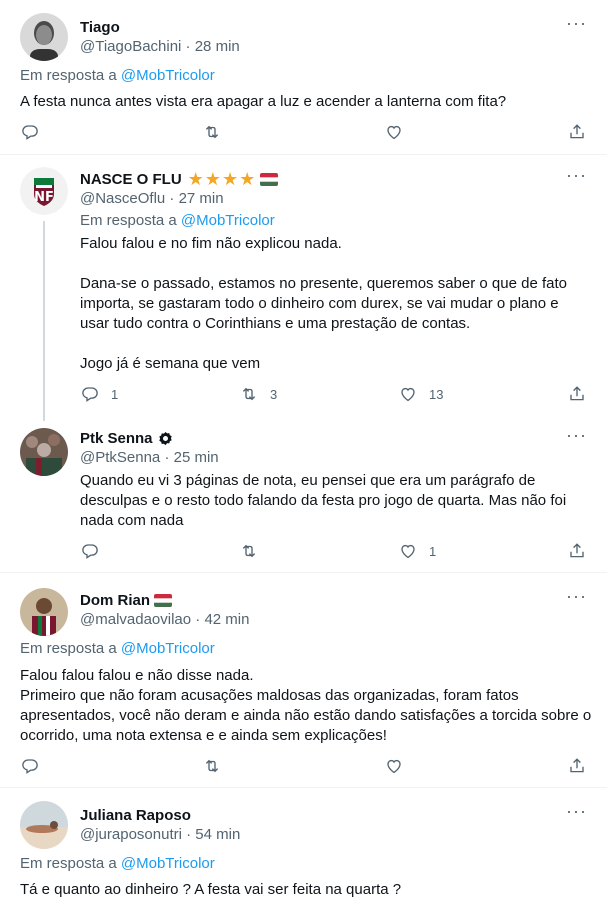 This screenshot has height=905, width=607. What do you see at coordinates (99, 394) in the screenshot?
I see `reply-button: 1` at bounding box center [99, 394].